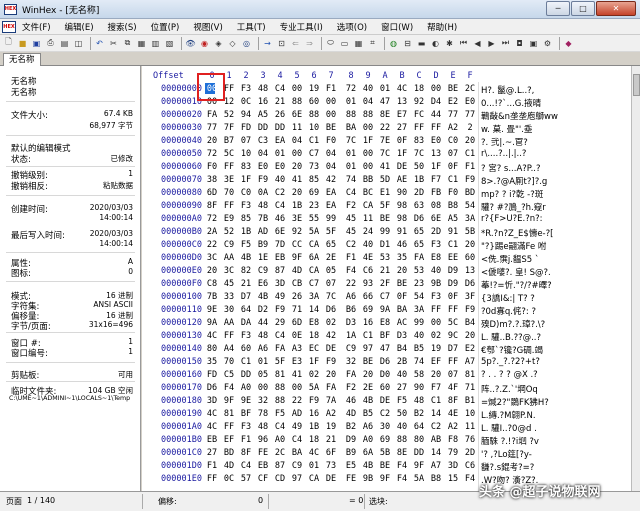 This screenshot has width=640, height=511. I want to click on hex-byte: 1F, so click(314, 362).